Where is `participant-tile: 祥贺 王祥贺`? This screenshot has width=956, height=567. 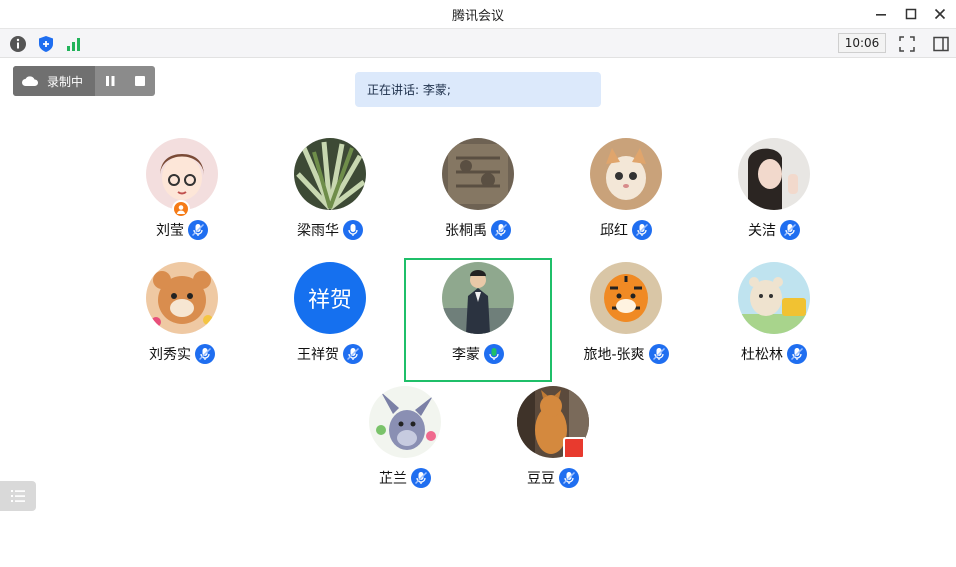 participant-tile: 祥贺 王祥贺 is located at coordinates (330, 312).